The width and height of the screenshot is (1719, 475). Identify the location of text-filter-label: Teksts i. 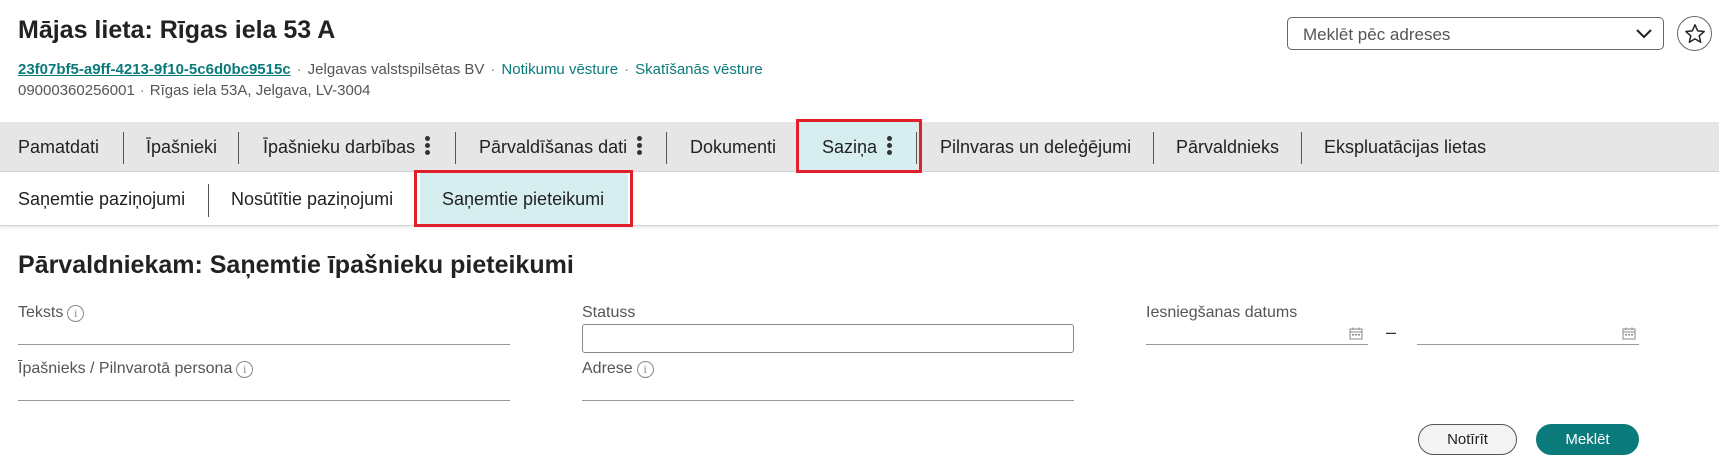
(51, 313).